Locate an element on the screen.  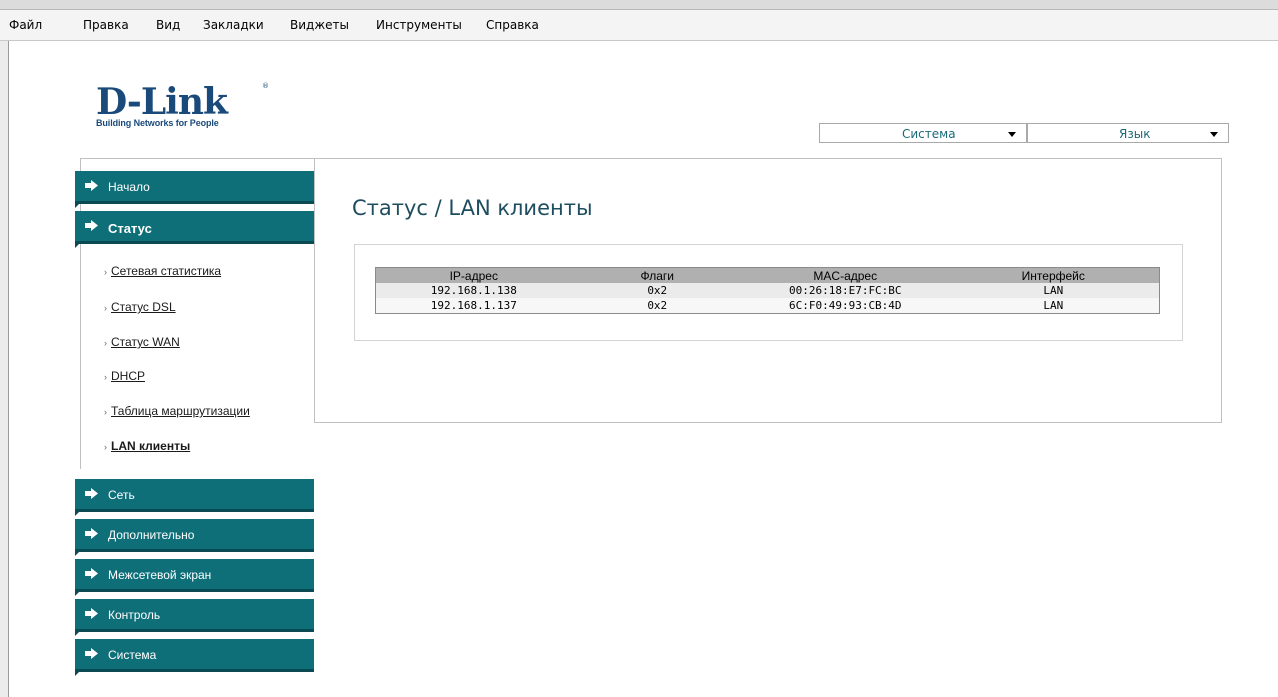
cell-ip: 192.168.1.138 is located at coordinates (473, 290).